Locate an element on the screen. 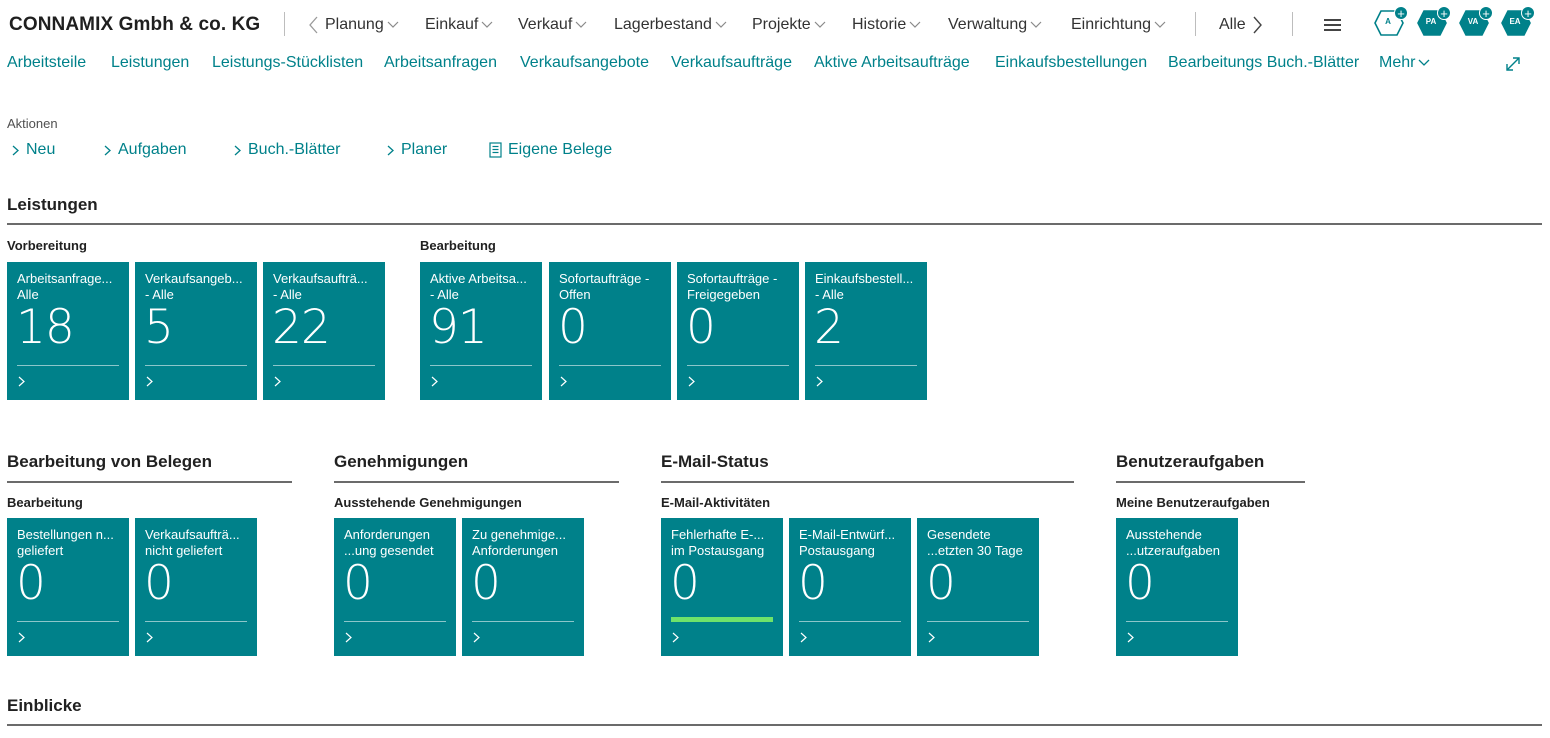 Image resolution: width=1550 pixels, height=738 pixels. menu-historie: Historie is located at coordinates (886, 25).